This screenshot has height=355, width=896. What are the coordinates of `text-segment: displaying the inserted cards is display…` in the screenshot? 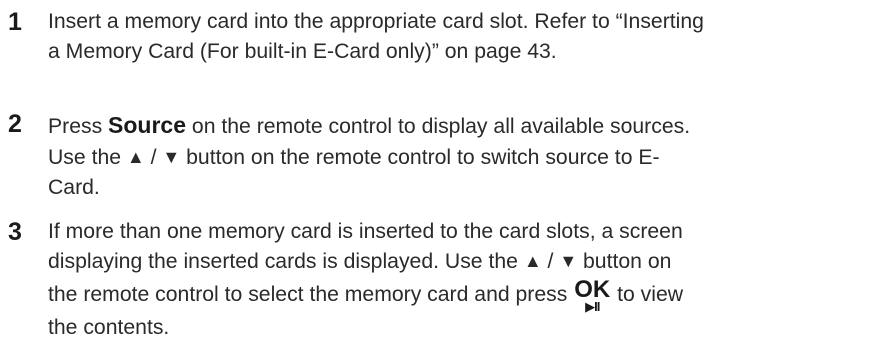 It's located at (286, 261).